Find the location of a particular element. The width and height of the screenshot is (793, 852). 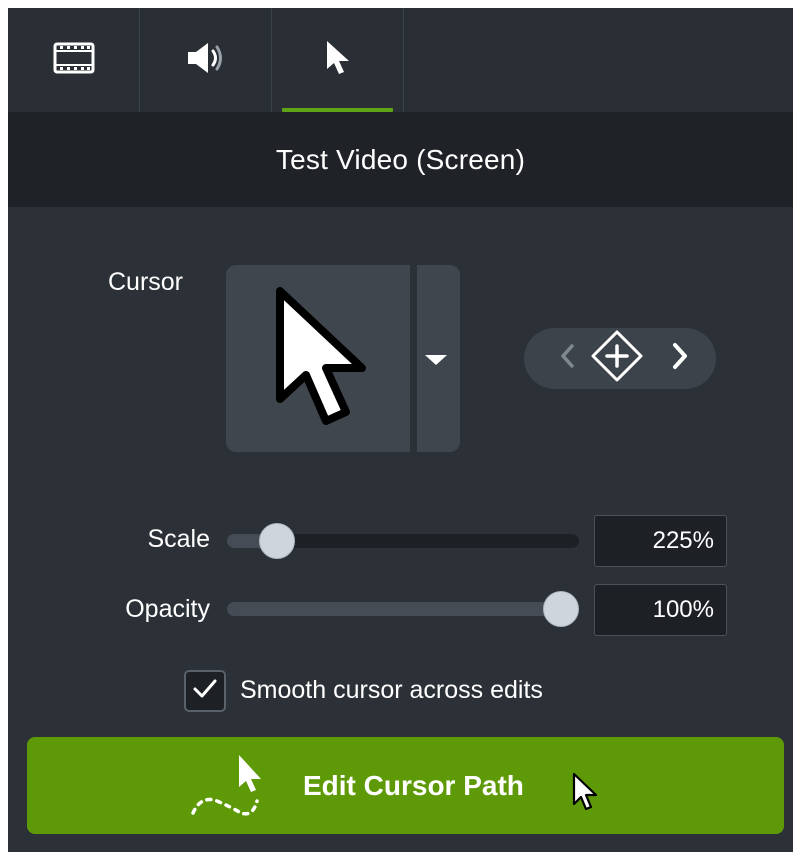

next-keyframe-button is located at coordinates (680, 358).